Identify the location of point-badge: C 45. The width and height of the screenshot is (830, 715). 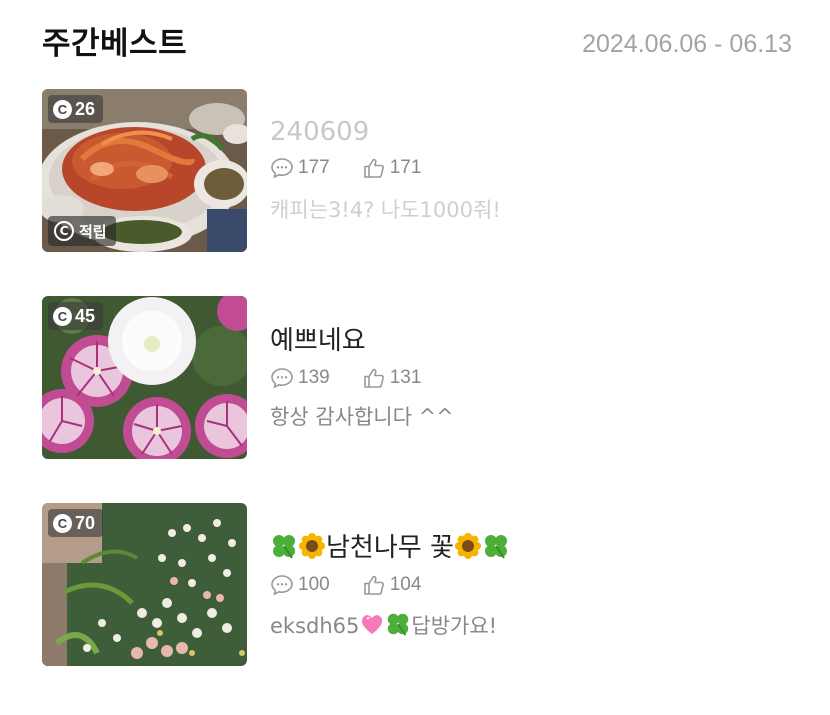
(76, 316).